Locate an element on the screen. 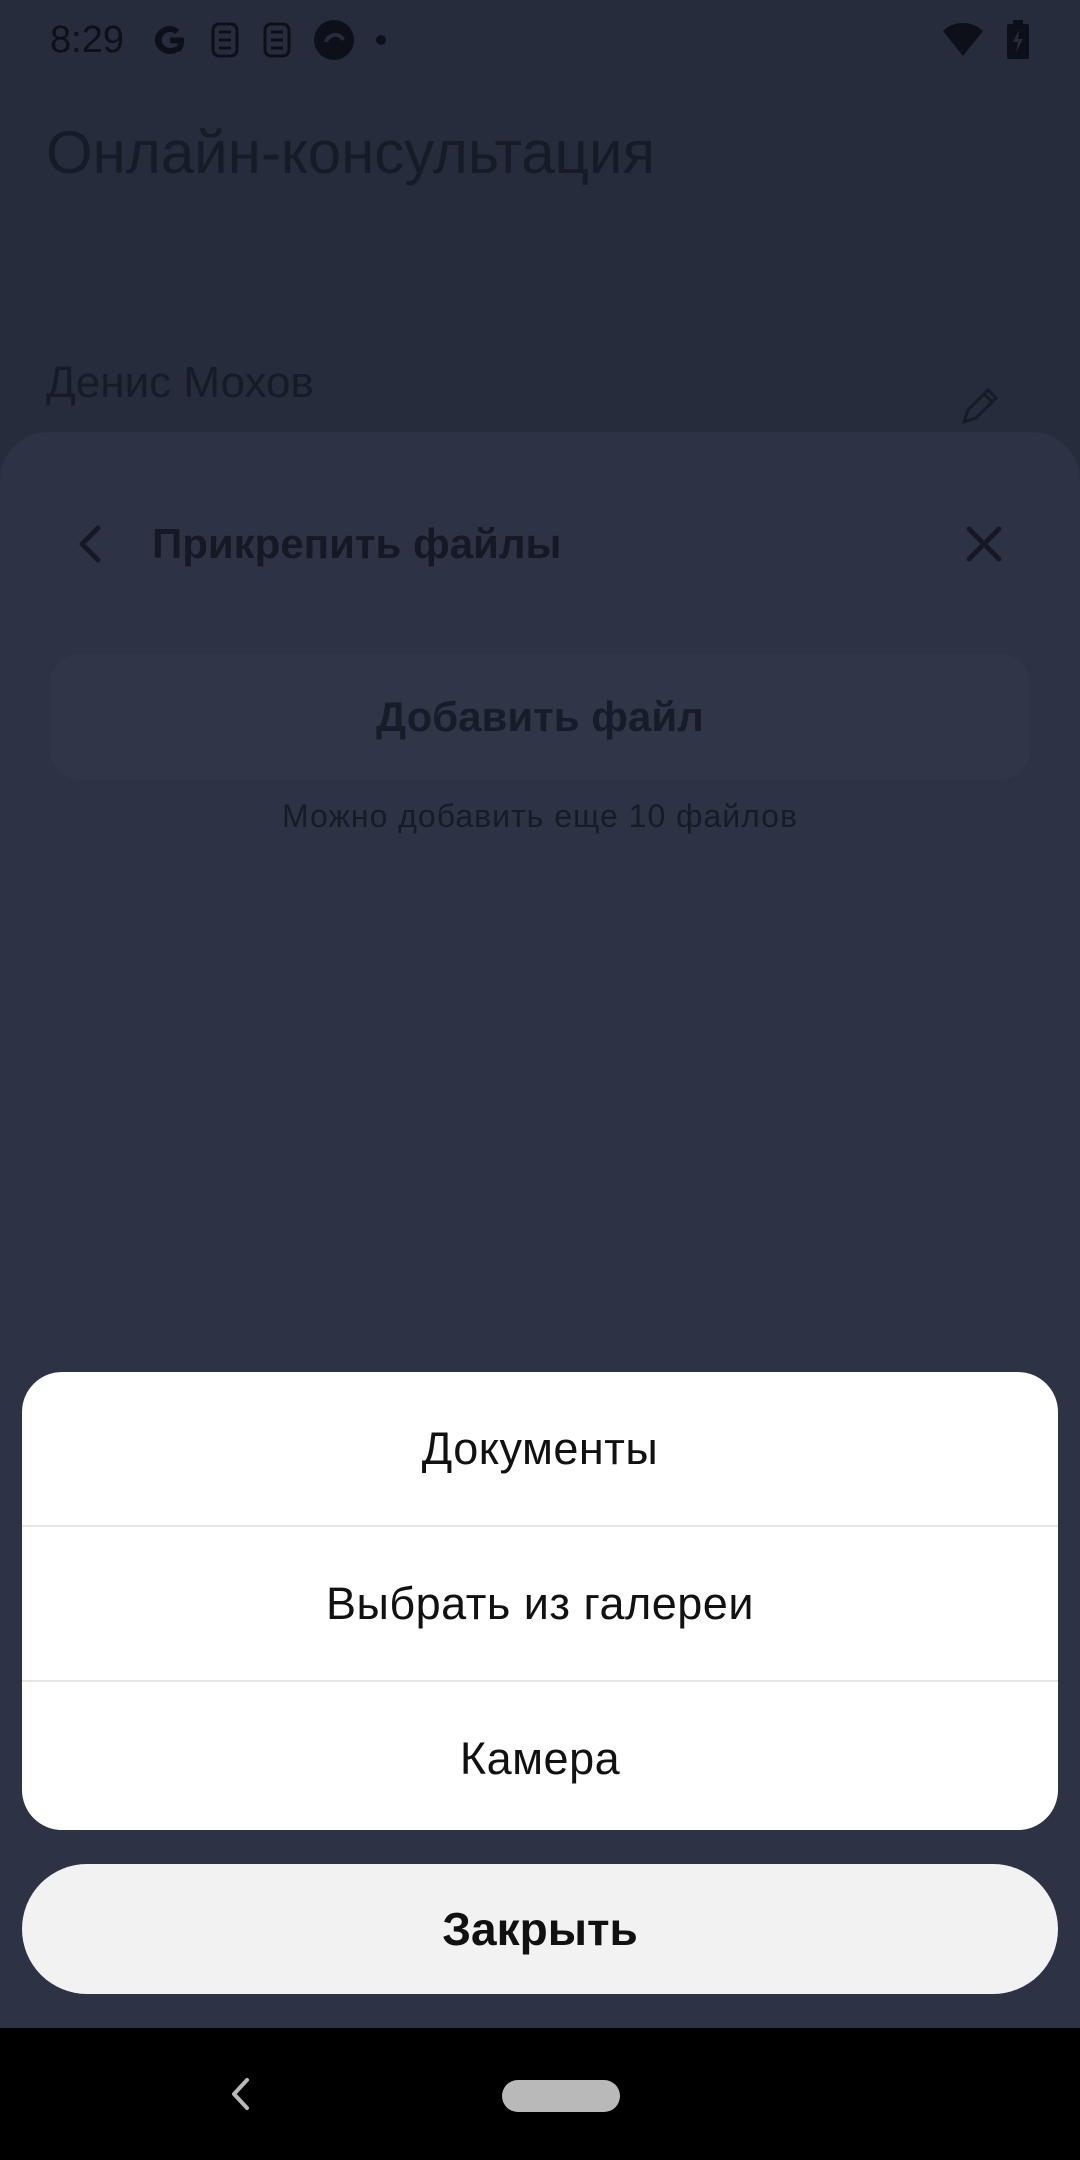 This screenshot has width=1080, height=2160. nav-back-icon is located at coordinates (240, 2094).